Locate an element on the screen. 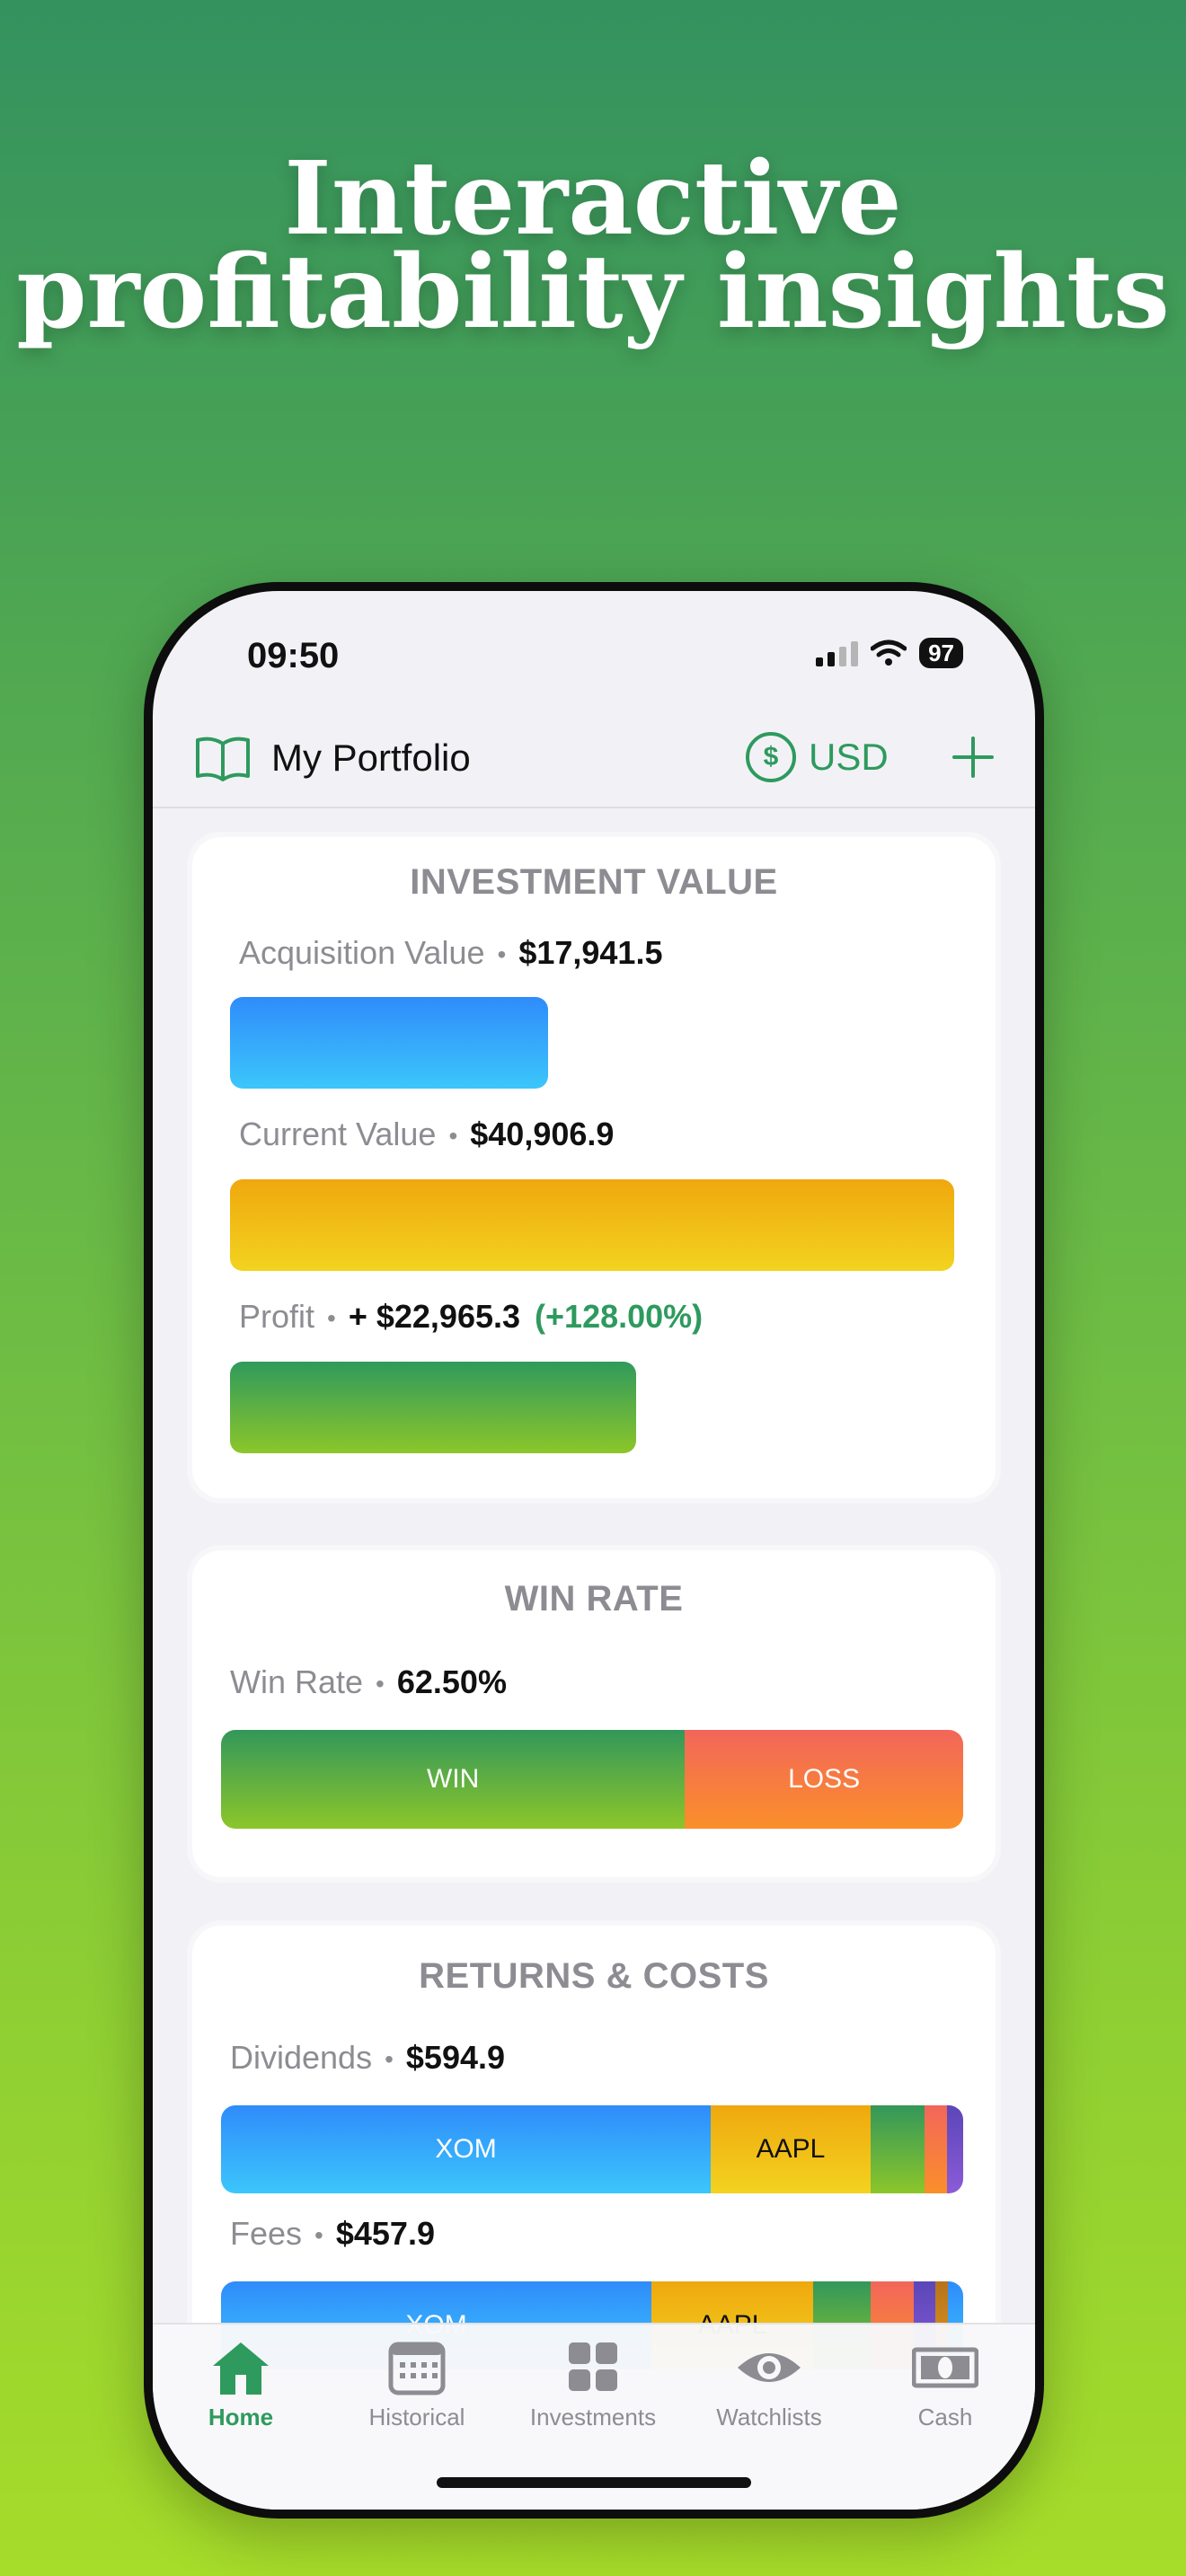 The image size is (1186, 2576). loss-segment: LOSS is located at coordinates (824, 1779).